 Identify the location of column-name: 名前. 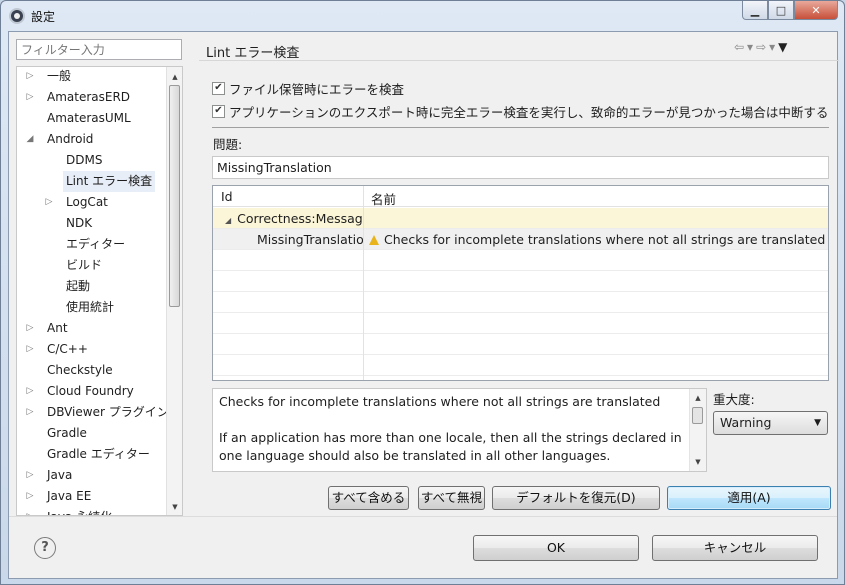
(383, 198).